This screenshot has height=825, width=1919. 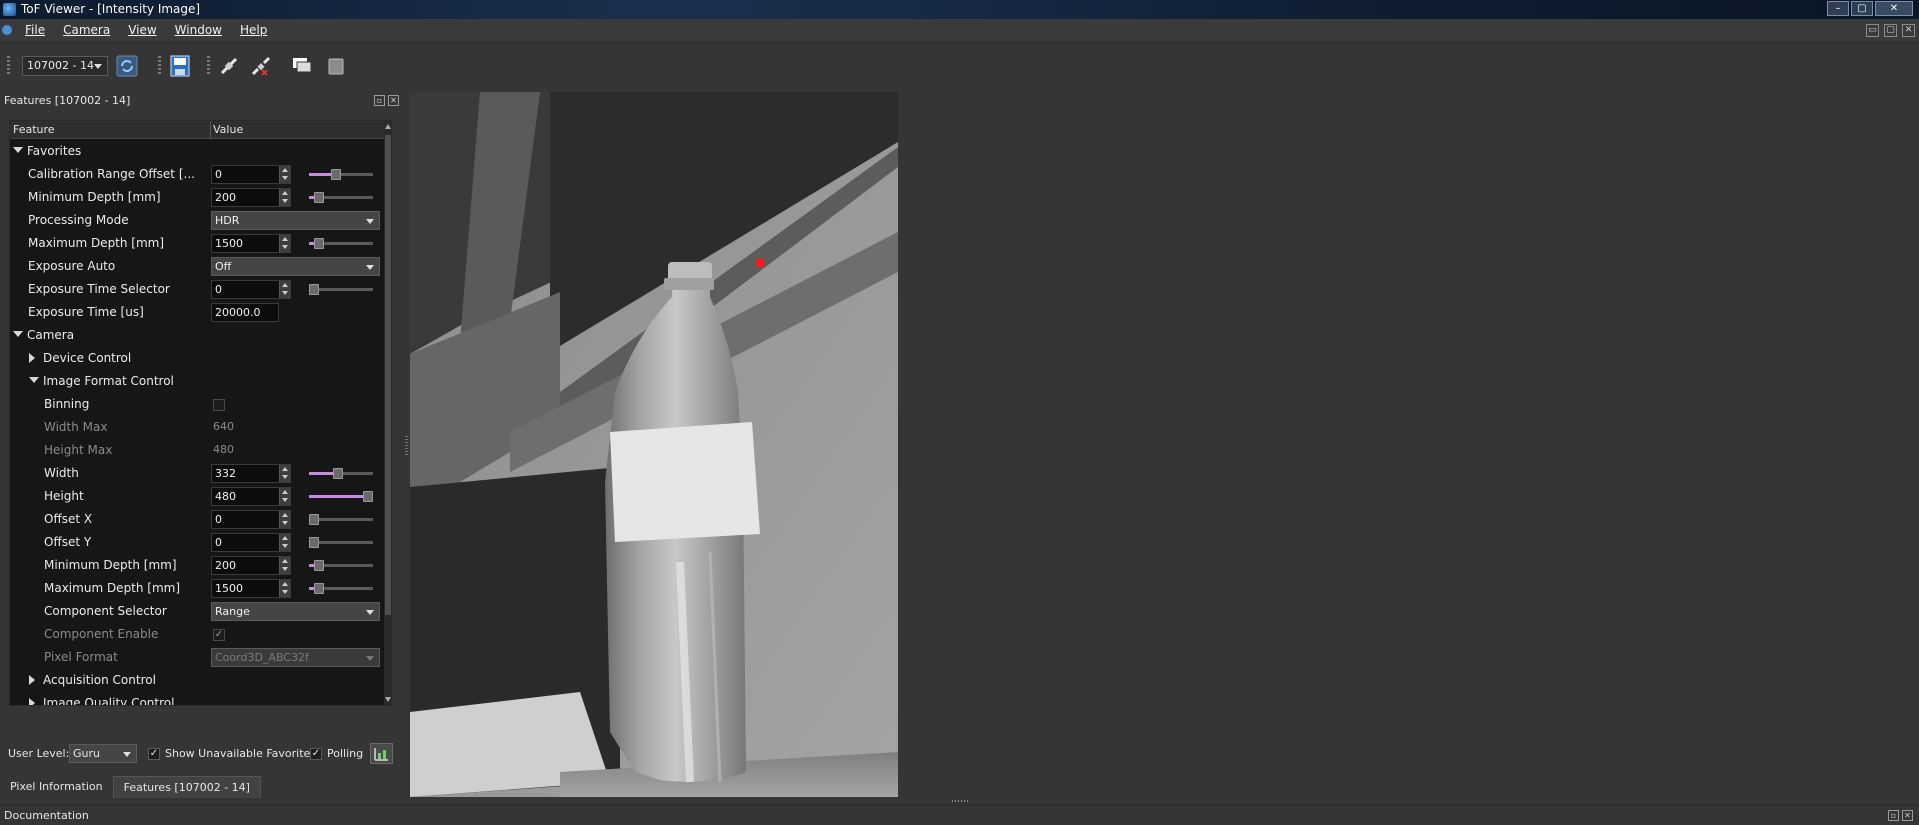 What do you see at coordinates (232, 753) in the screenshot?
I see `show-unavailable-favorites-toggle: ✓ Show Unavailable Favorites` at bounding box center [232, 753].